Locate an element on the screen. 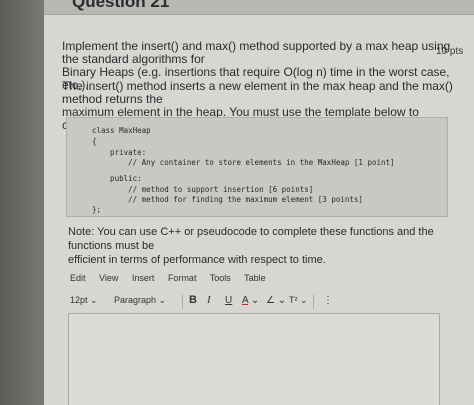  italic-button: I is located at coordinates (209, 300).